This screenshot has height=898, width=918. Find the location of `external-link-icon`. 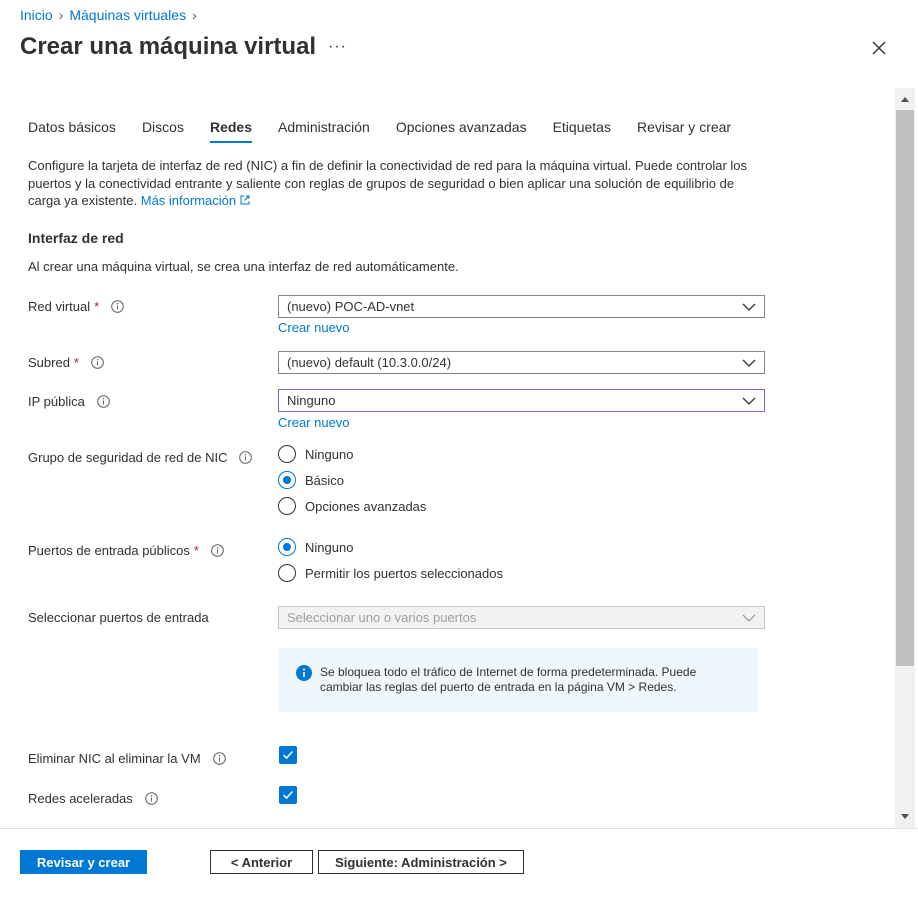

external-link-icon is located at coordinates (245, 200).